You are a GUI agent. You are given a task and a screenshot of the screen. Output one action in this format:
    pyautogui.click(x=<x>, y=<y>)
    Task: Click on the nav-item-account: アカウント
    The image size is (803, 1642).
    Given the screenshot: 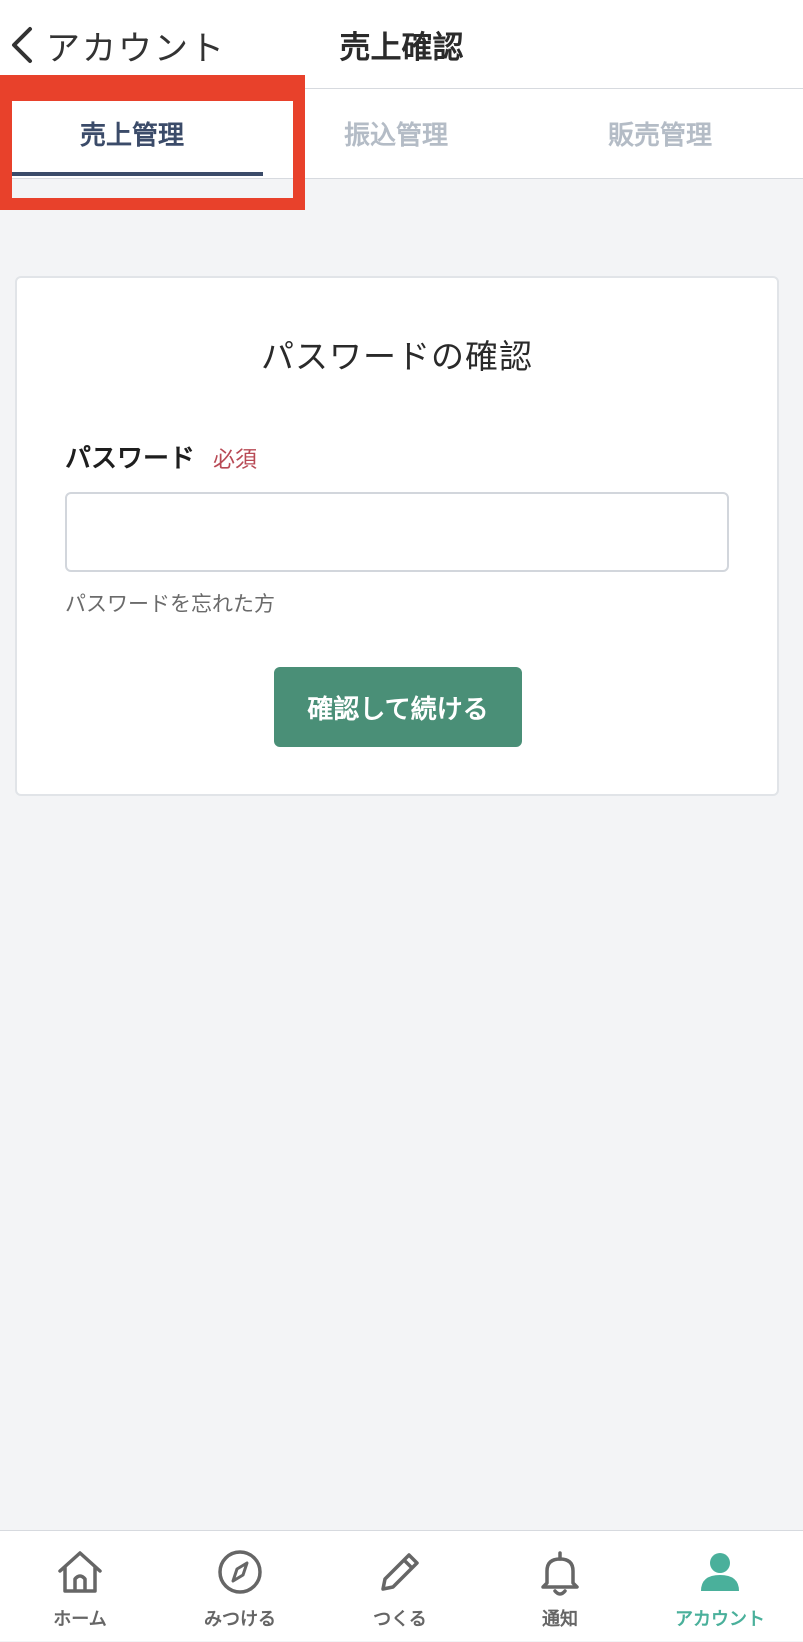 What is the action you would take?
    pyautogui.click(x=720, y=1586)
    